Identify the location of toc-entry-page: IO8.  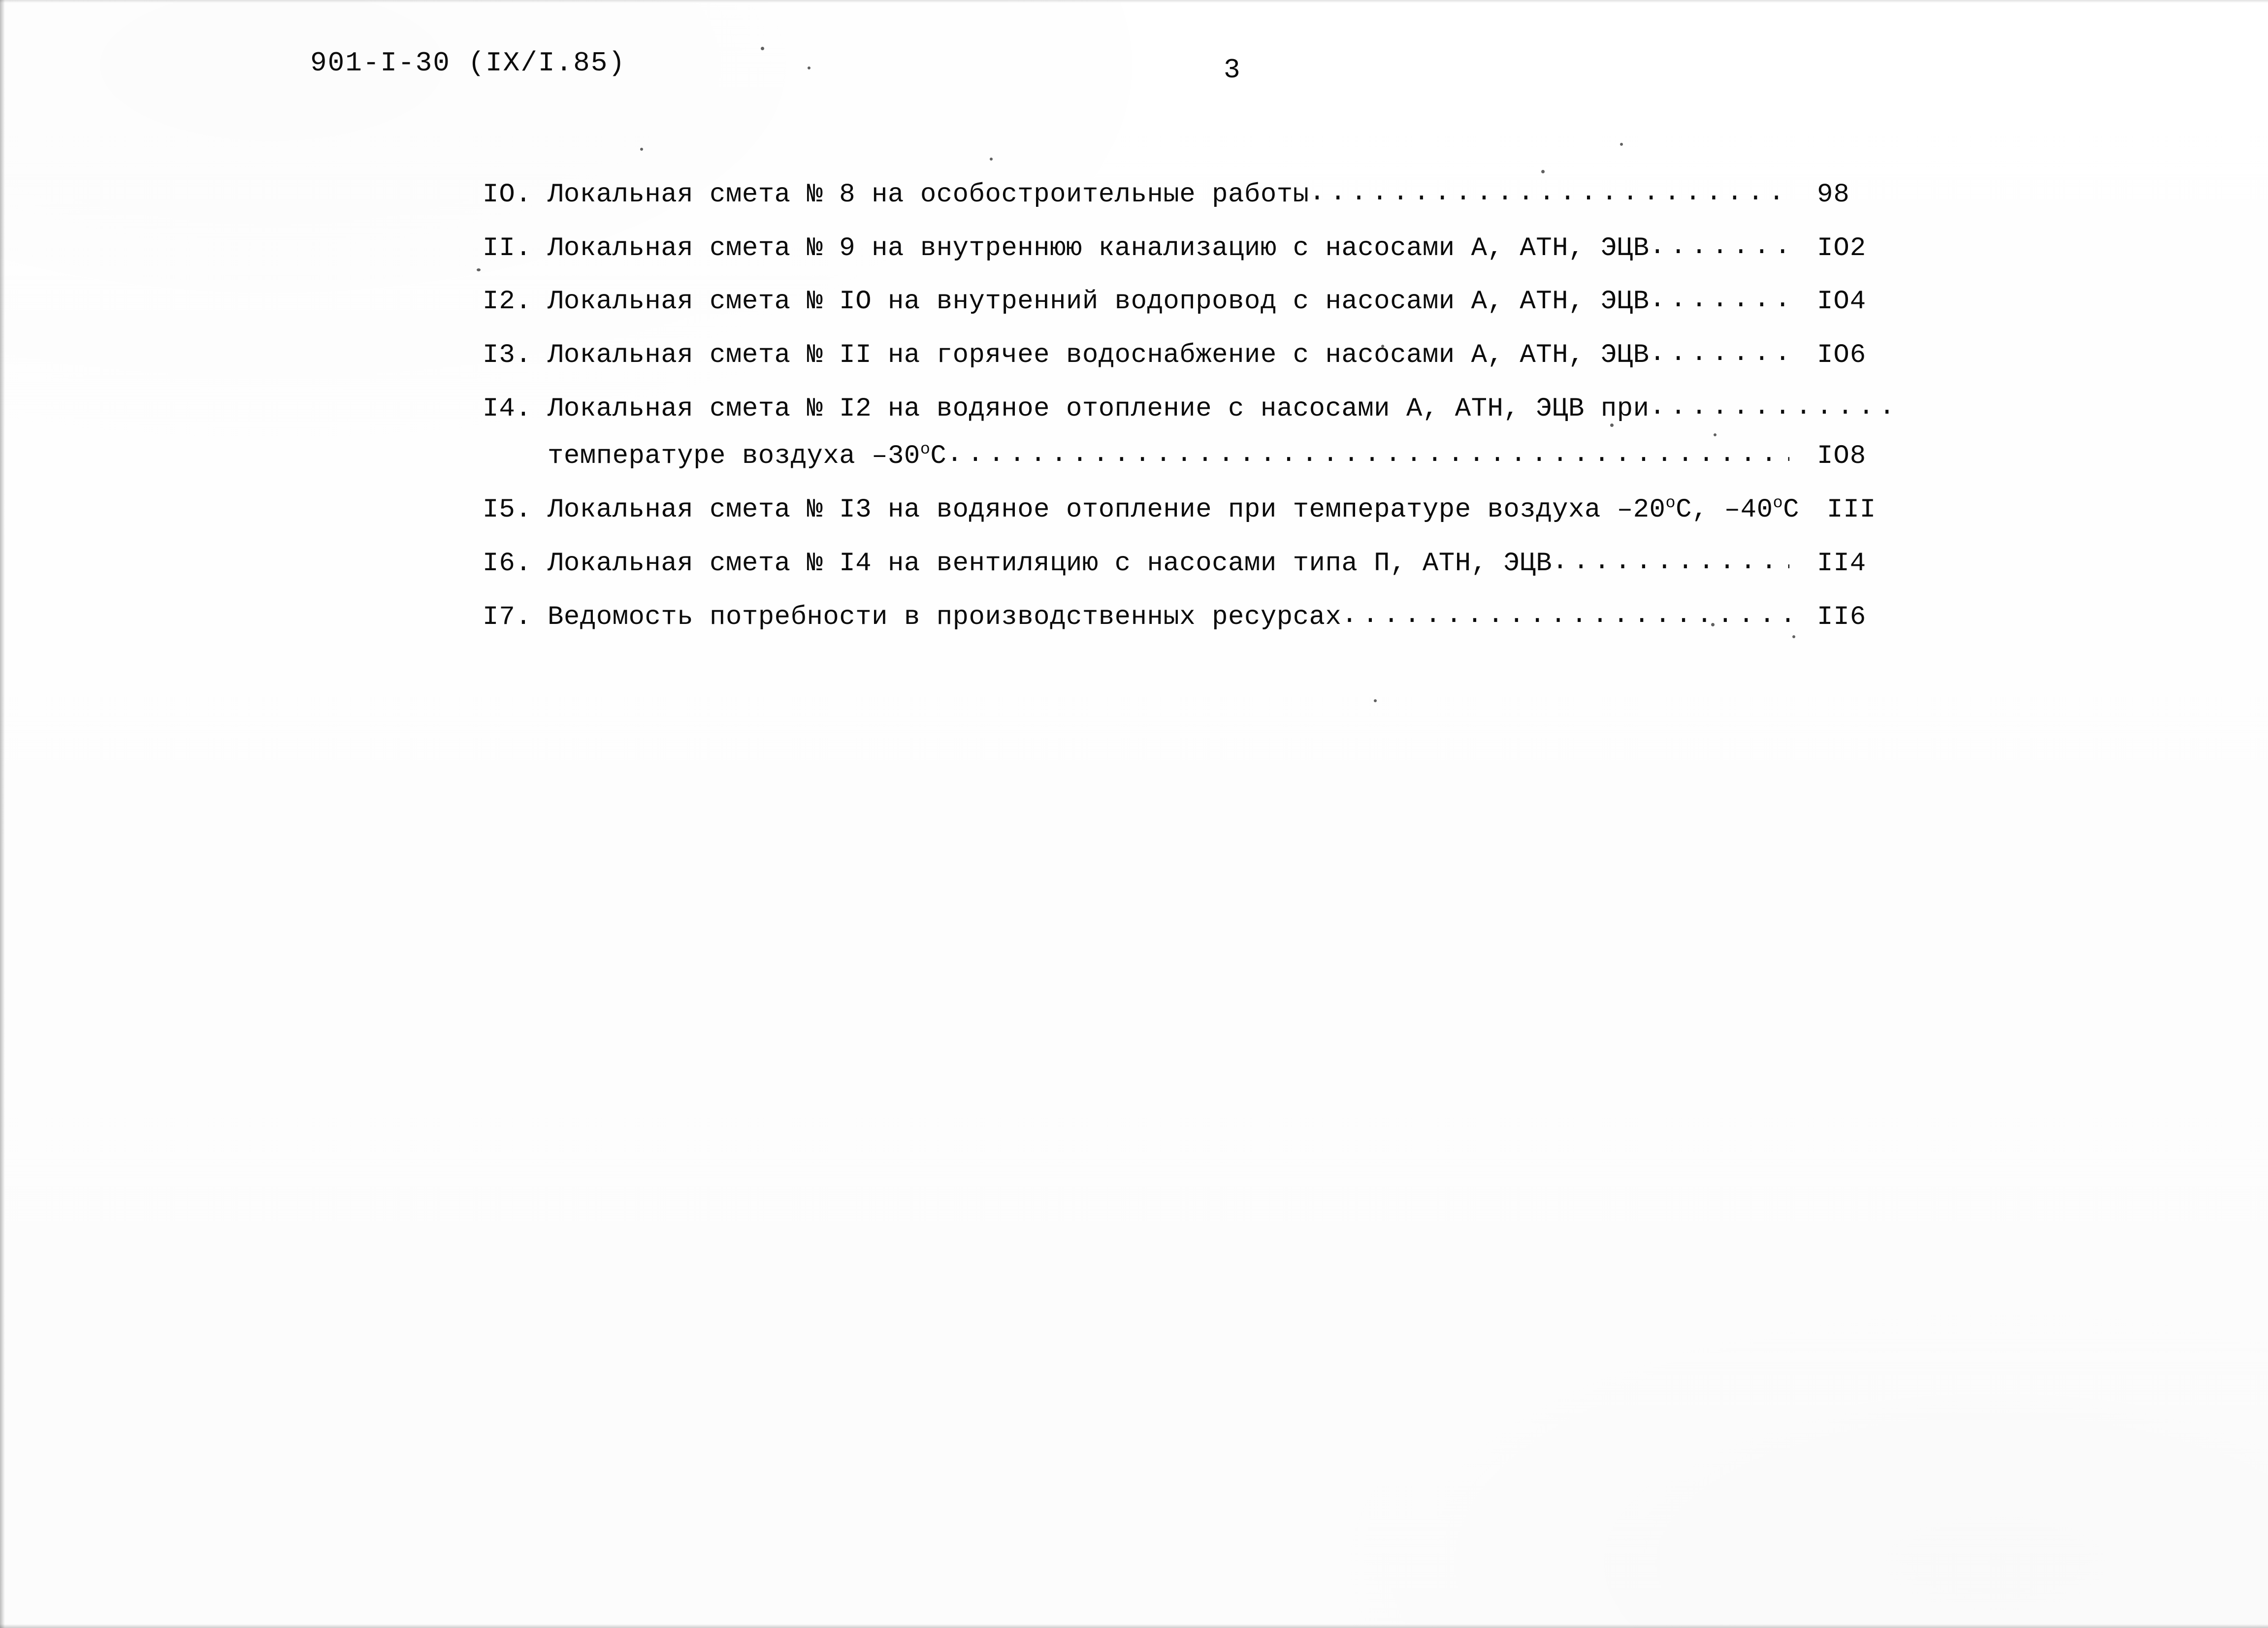
(1842, 456).